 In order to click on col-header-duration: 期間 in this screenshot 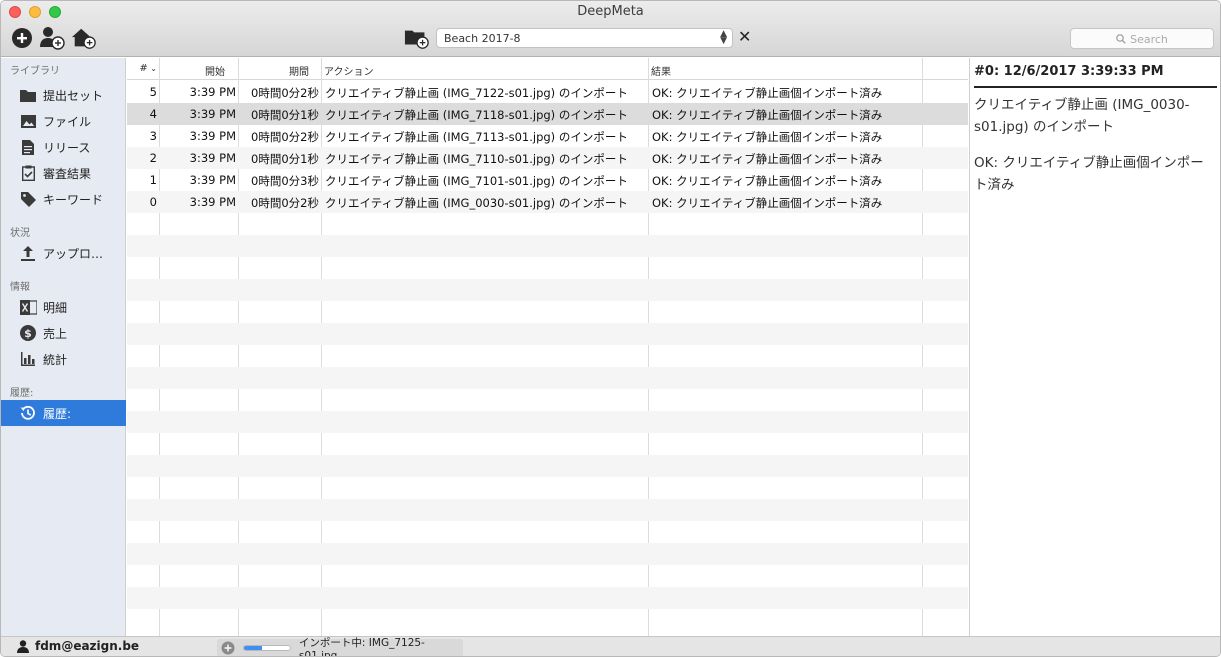, I will do `click(280, 69)`.